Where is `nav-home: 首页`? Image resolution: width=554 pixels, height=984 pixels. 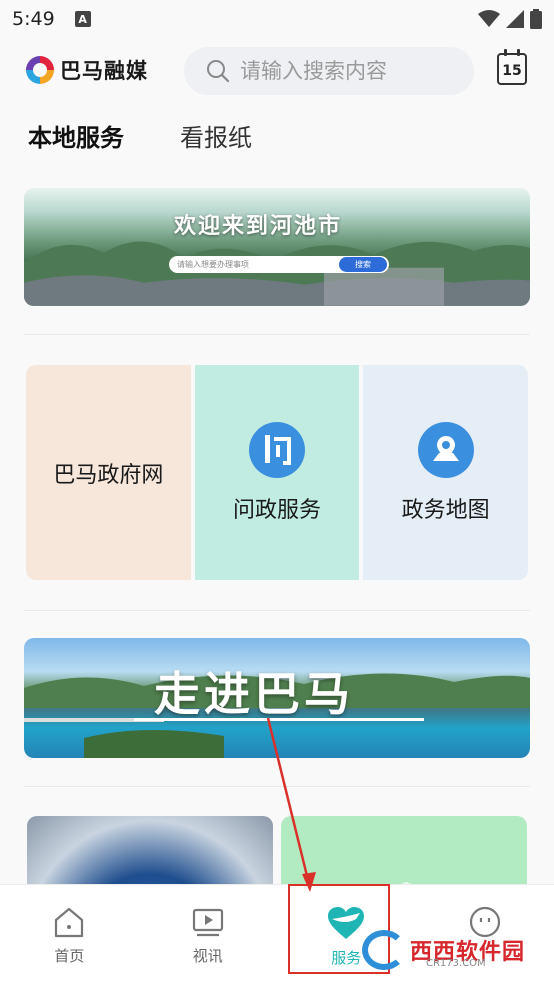
nav-home: 首页 is located at coordinates (69, 934).